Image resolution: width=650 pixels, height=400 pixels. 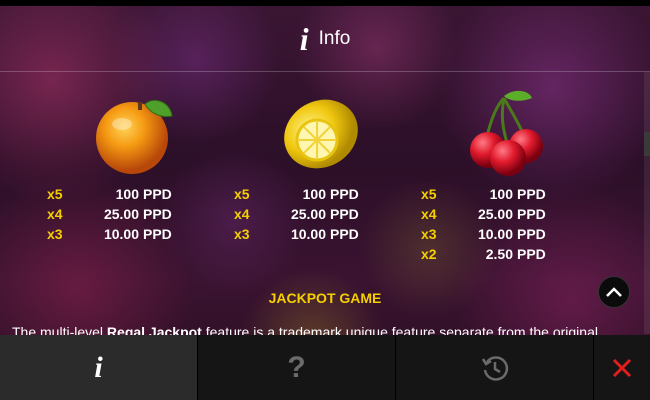 What do you see at coordinates (154, 330) in the screenshot?
I see `desc-bold-text: Regal Jackpot` at bounding box center [154, 330].